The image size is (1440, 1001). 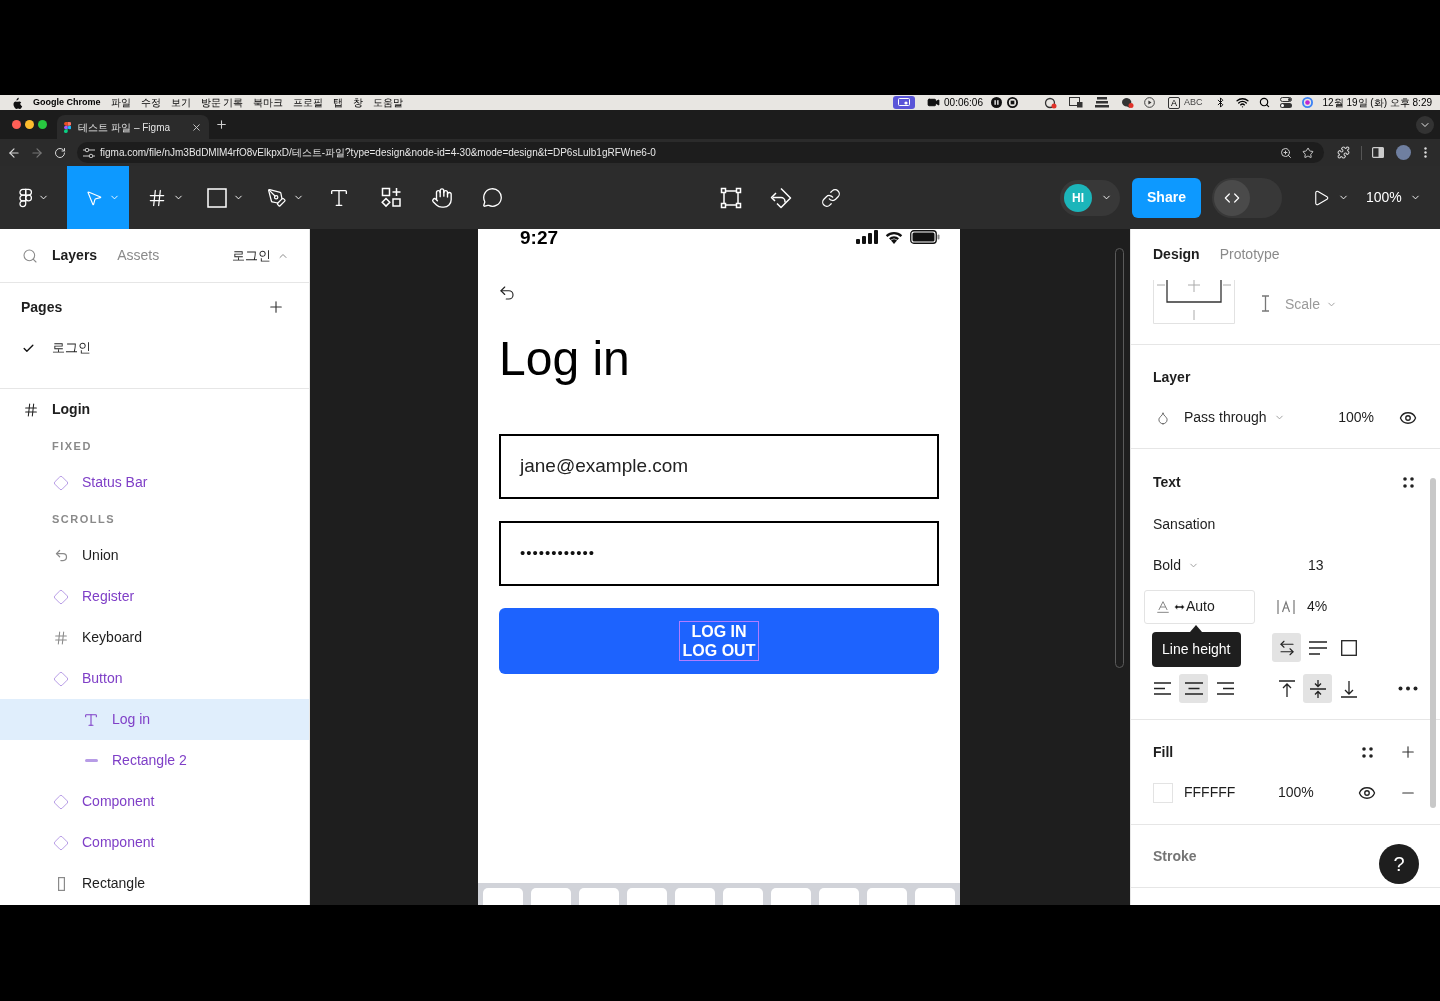 What do you see at coordinates (120, 102) in the screenshot?
I see `menu-item: 파일` at bounding box center [120, 102].